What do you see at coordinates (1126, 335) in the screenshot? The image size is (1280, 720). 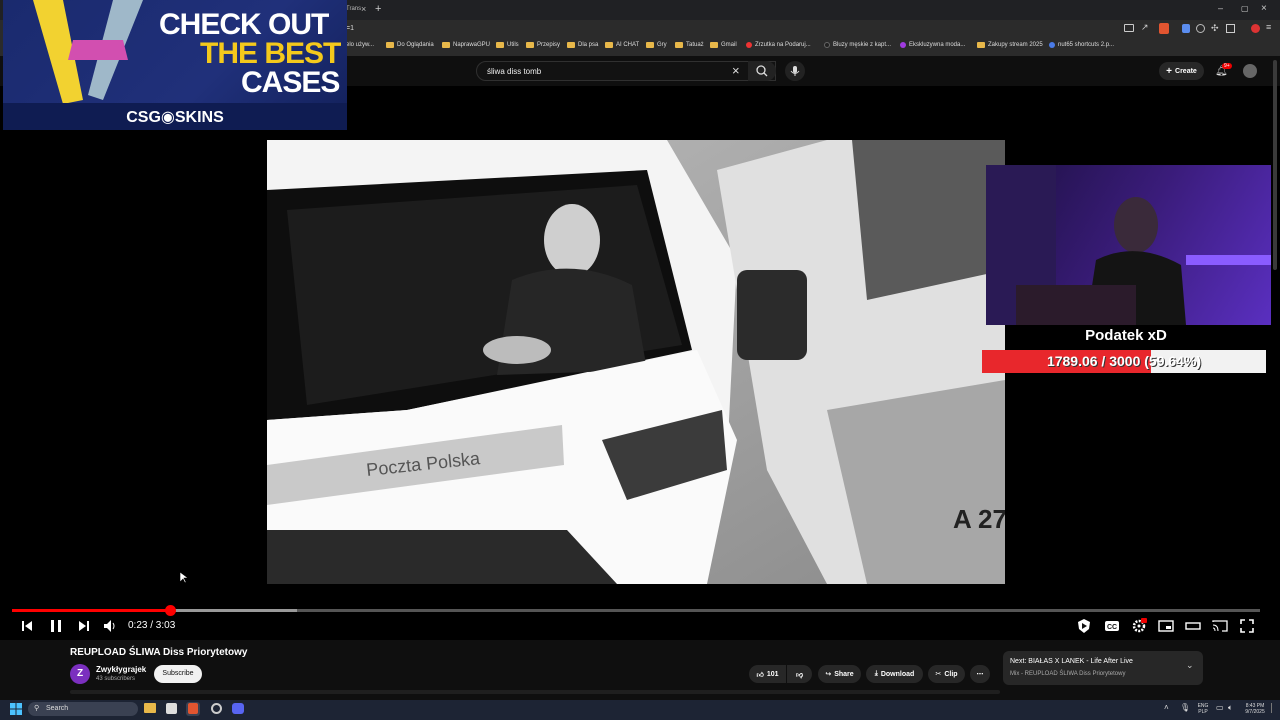 I see `goal-label: Podatek xD` at bounding box center [1126, 335].